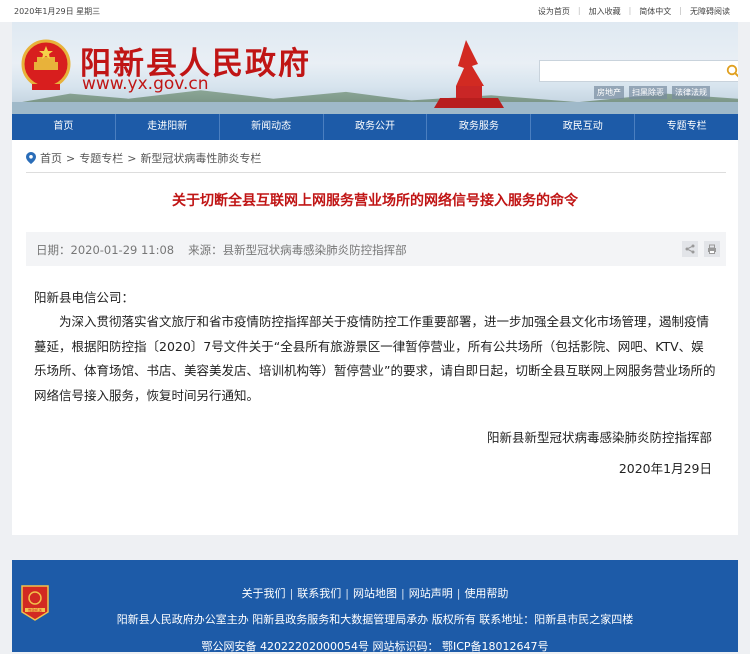 This screenshot has height=654, width=750. I want to click on share-button, so click(690, 249).